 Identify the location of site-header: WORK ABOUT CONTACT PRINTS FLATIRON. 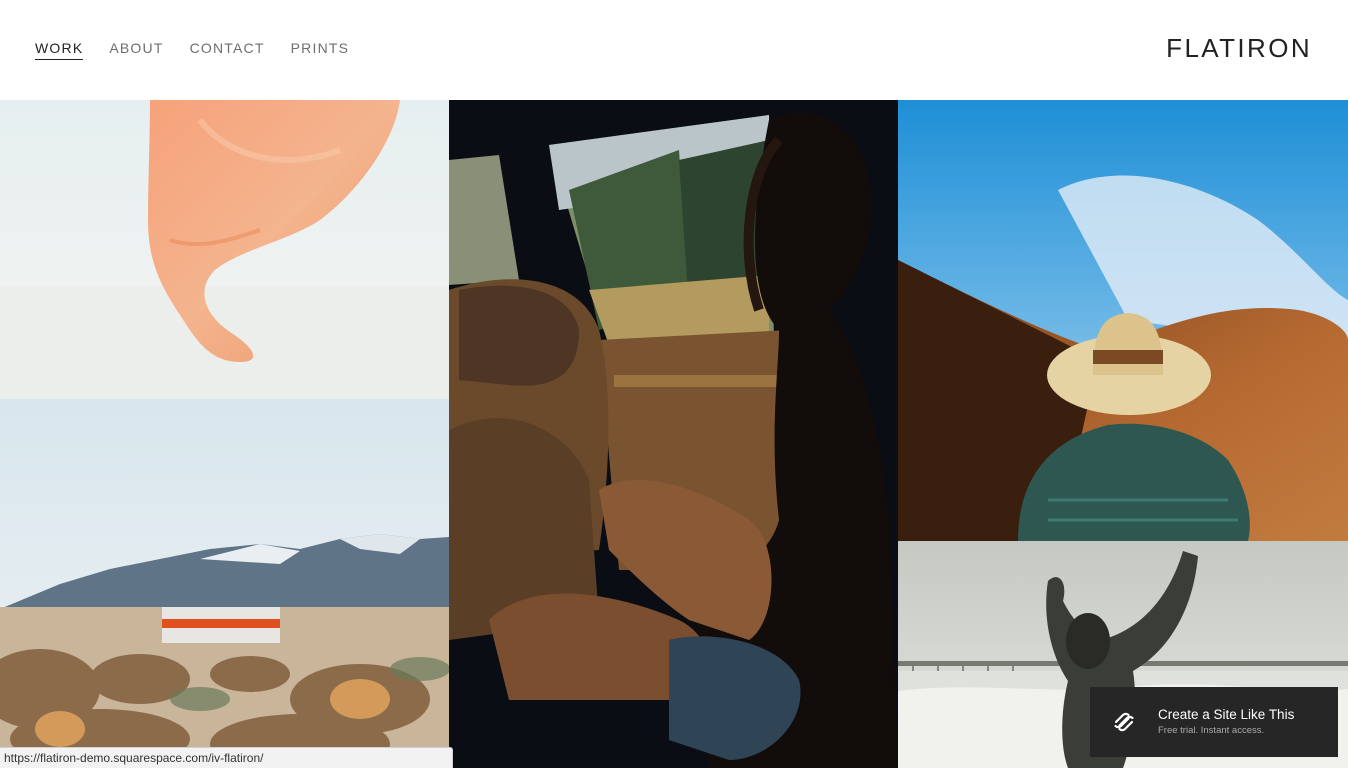
(674, 50).